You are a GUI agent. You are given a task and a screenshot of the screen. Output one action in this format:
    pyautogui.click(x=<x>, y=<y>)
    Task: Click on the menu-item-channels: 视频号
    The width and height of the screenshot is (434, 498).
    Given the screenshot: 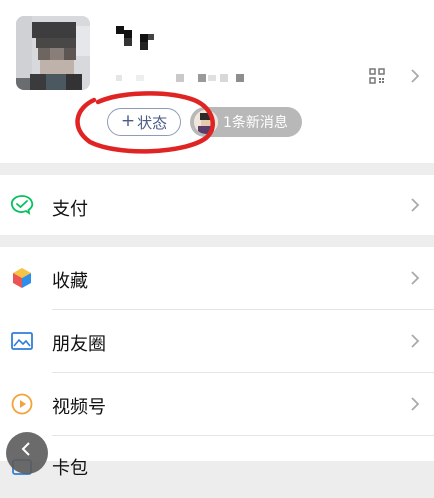 What is the action you would take?
    pyautogui.click(x=217, y=404)
    